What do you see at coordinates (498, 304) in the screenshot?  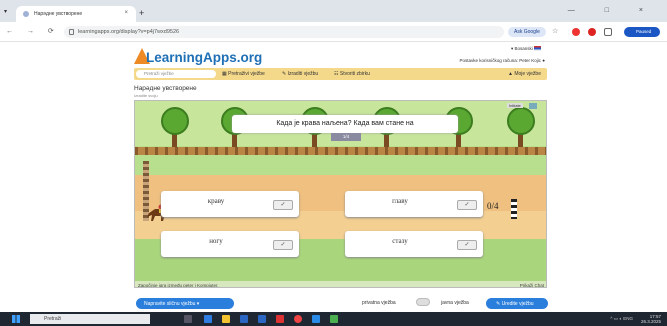 I see `edit-icon: ✎` at bounding box center [498, 304].